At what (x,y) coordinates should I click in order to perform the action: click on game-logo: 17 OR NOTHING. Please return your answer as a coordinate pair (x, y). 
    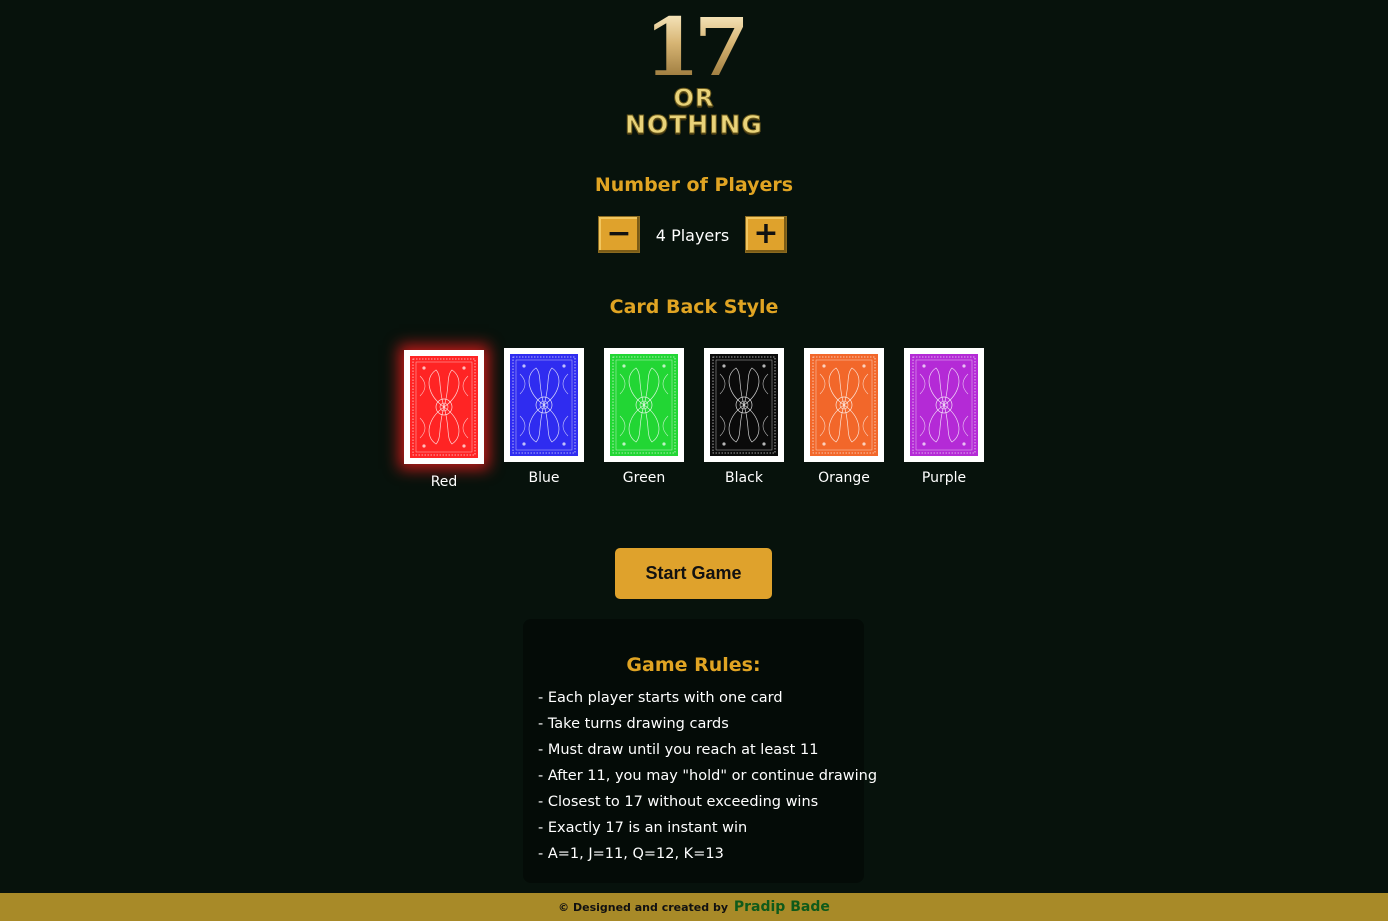
    Looking at the image, I should click on (694, 73).